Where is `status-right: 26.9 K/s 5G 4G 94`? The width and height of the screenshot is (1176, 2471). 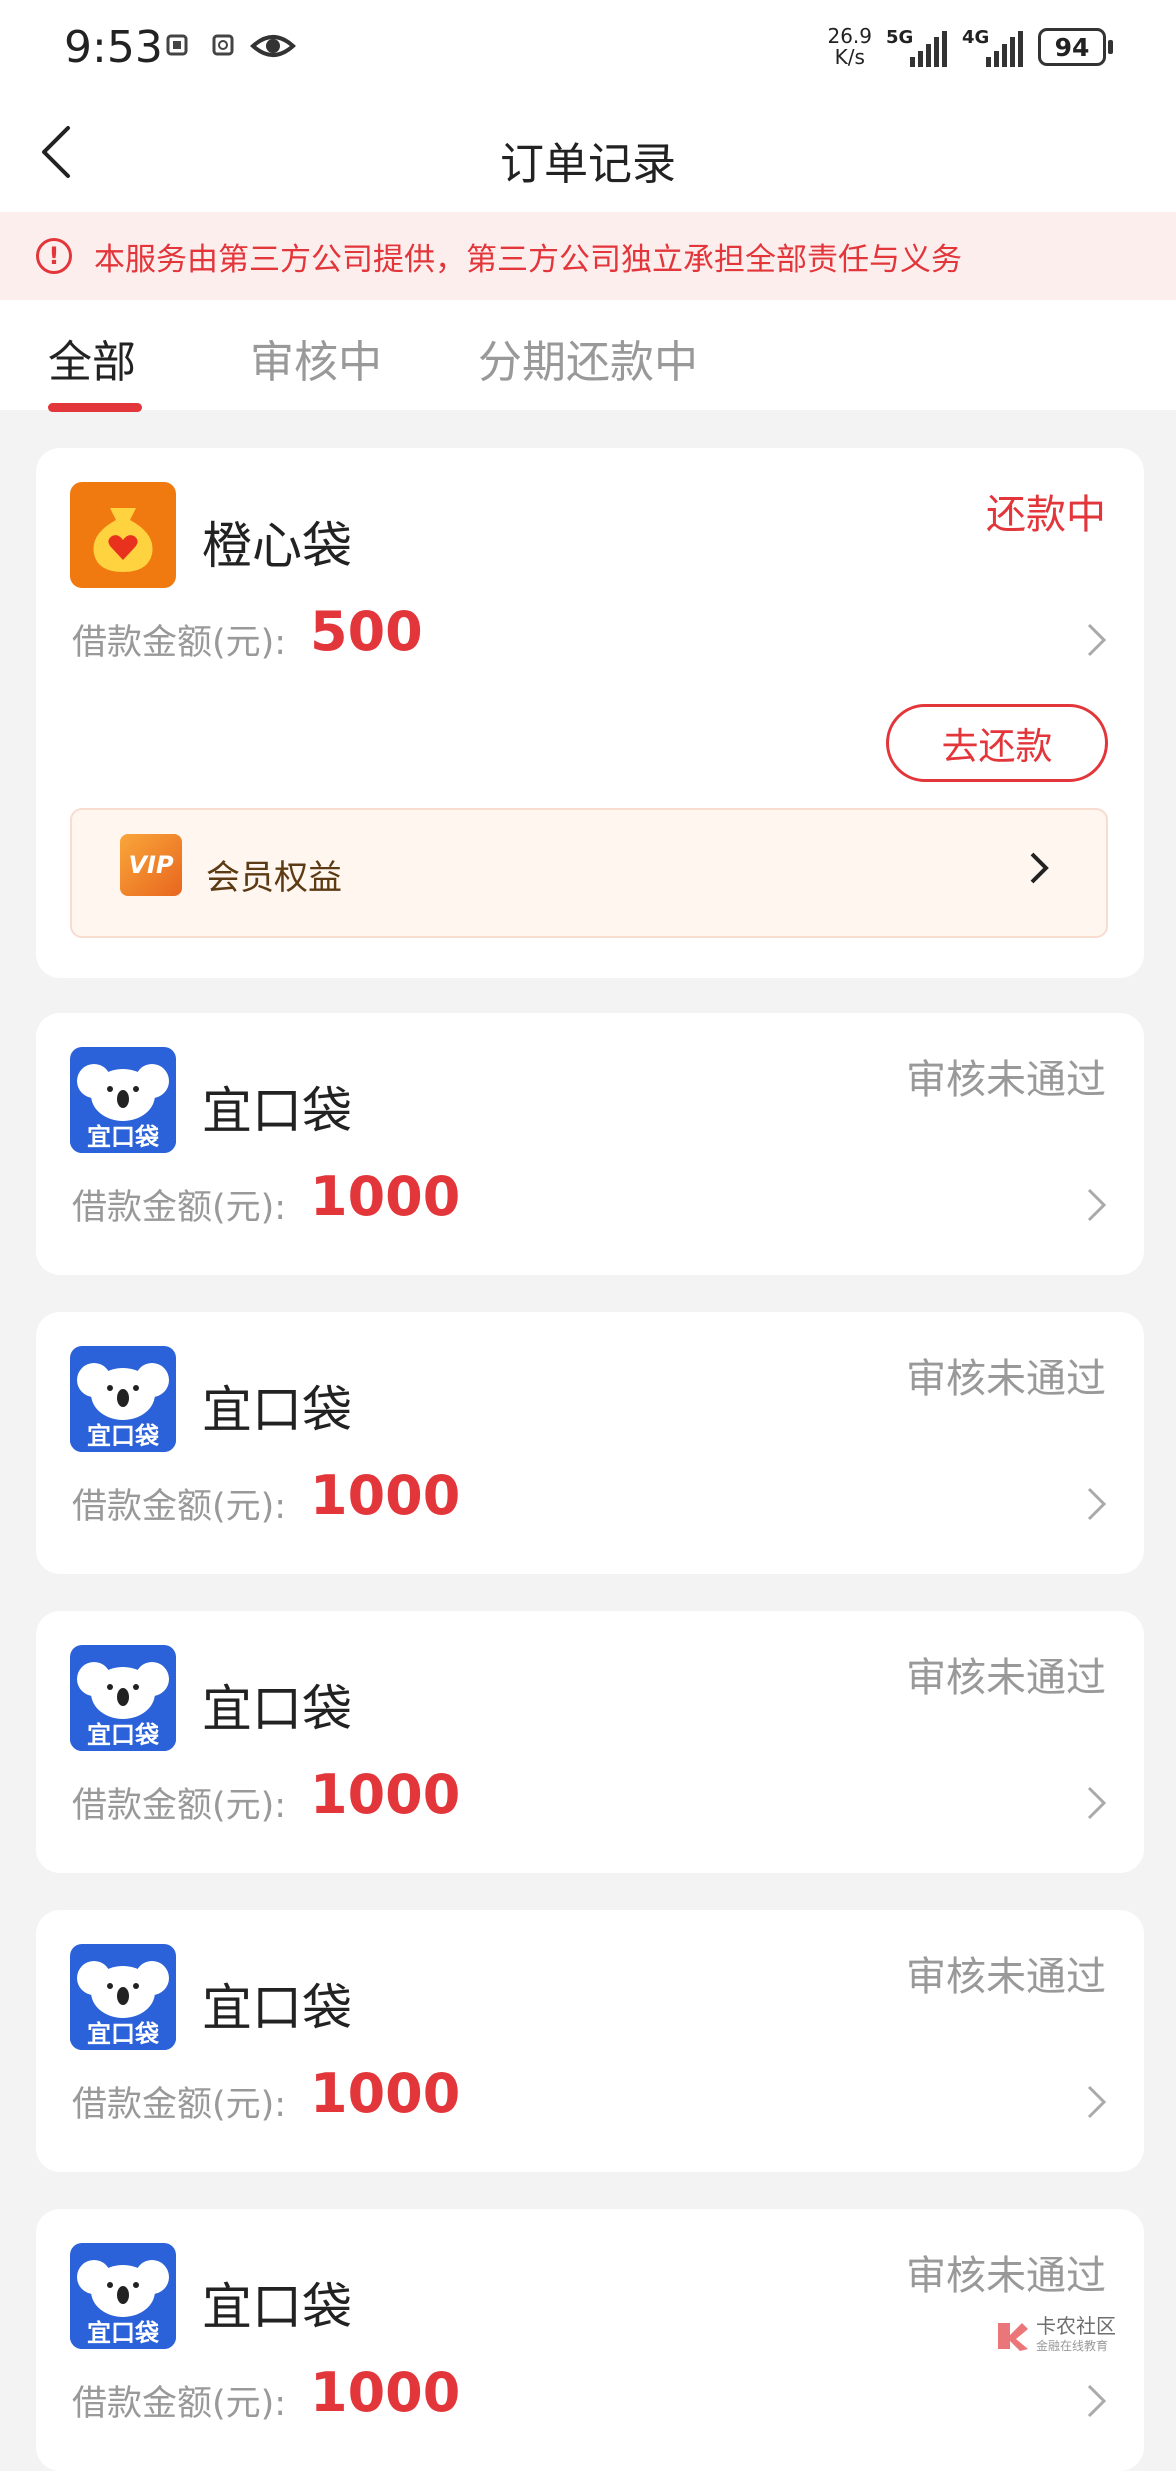 status-right: 26.9 K/s 5G 4G 94 is located at coordinates (970, 46).